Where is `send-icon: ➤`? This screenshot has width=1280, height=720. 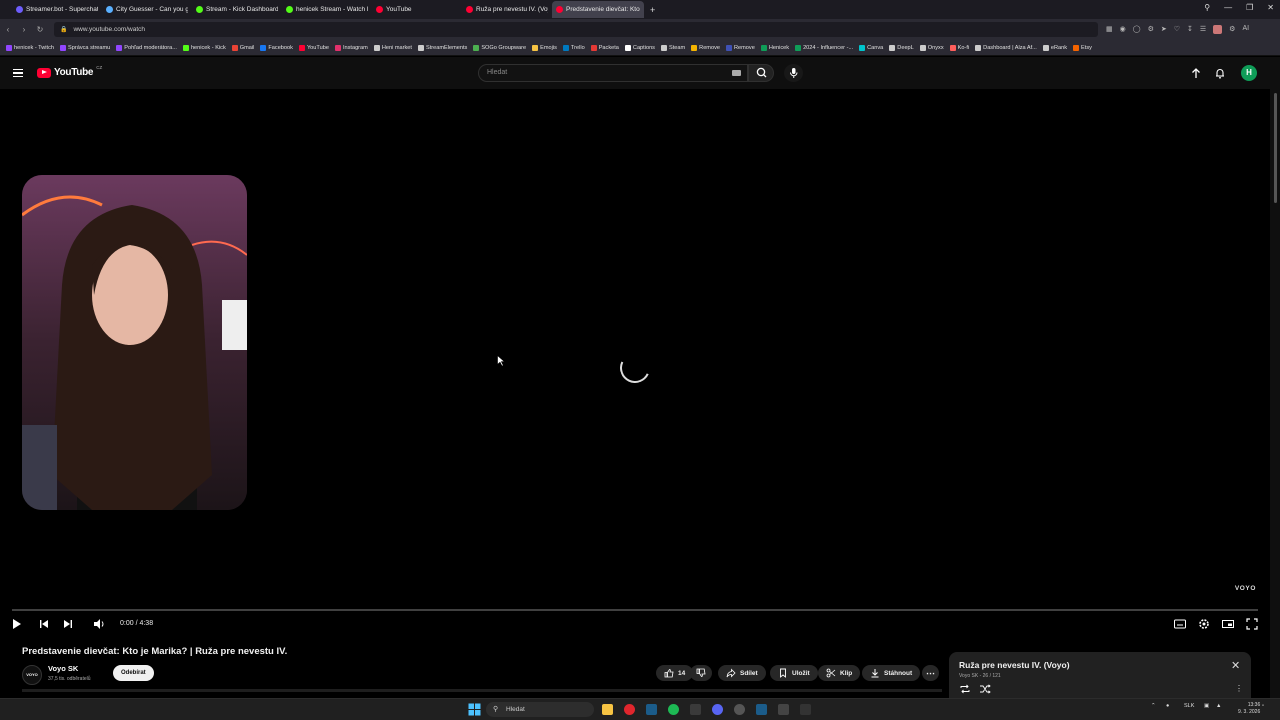 send-icon: ➤ is located at coordinates (1164, 29).